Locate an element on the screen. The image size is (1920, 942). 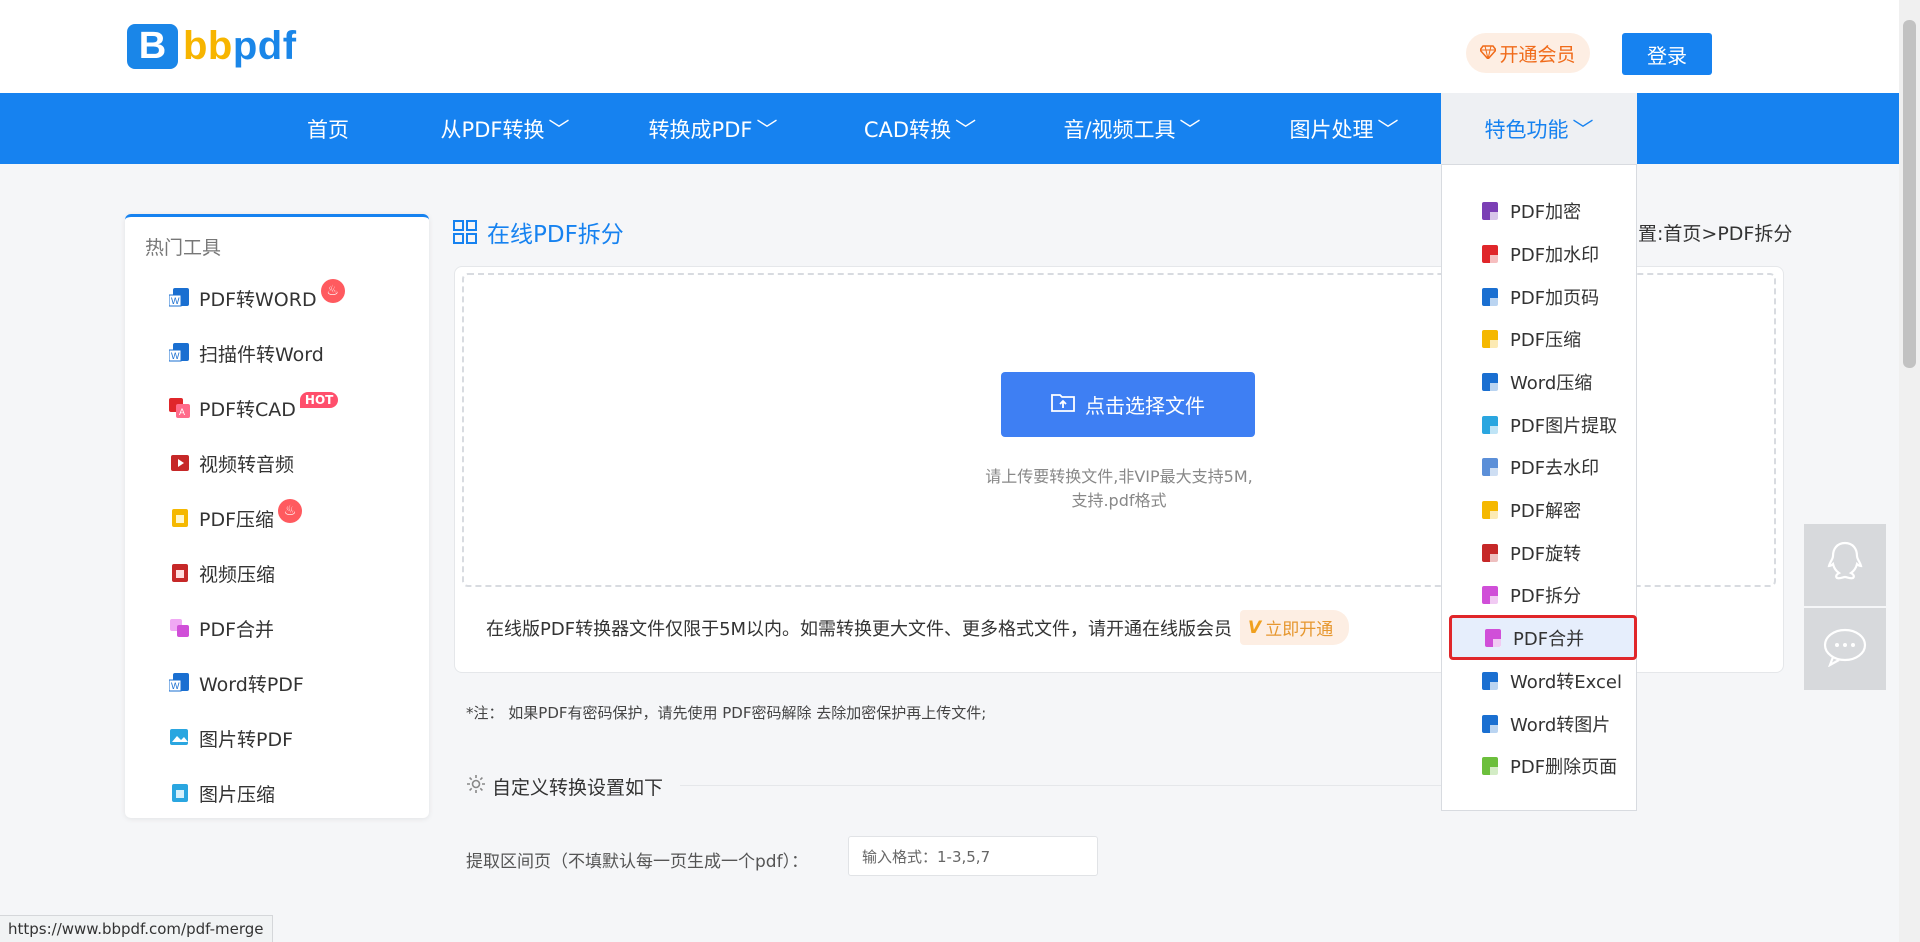
chat-icon is located at coordinates (1845, 649).